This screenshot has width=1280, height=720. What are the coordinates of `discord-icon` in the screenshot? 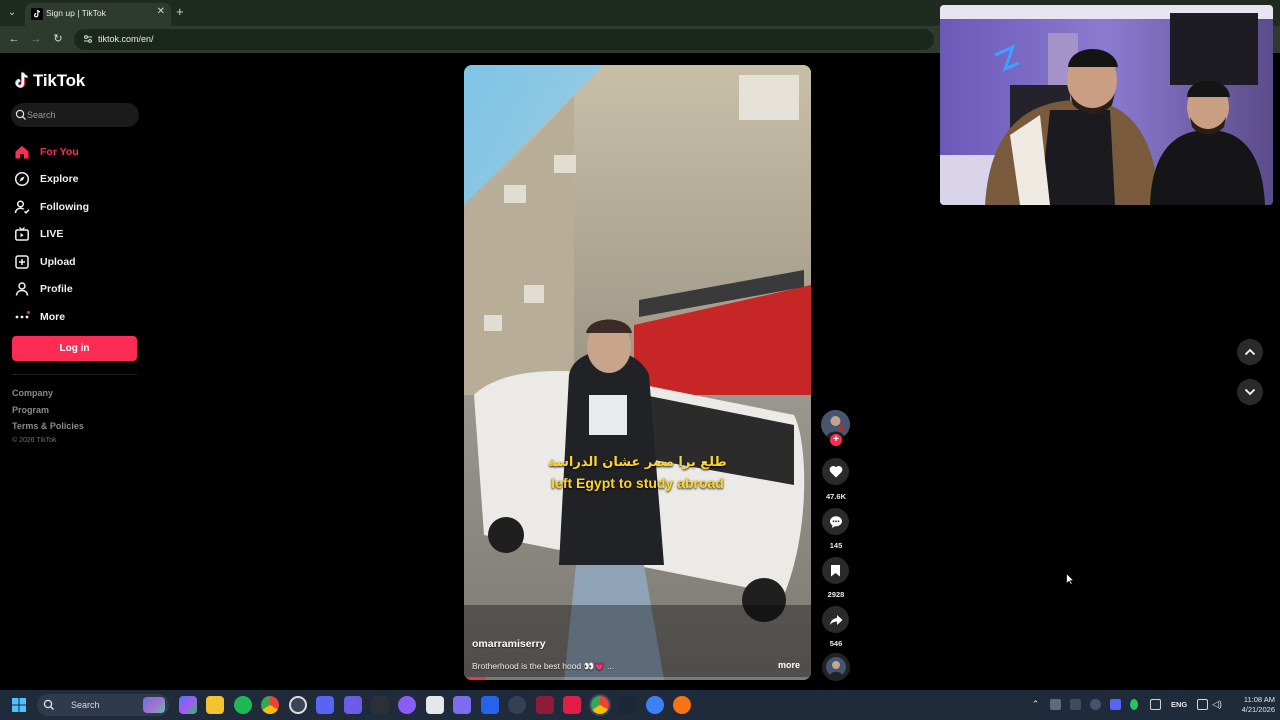 It's located at (325, 705).